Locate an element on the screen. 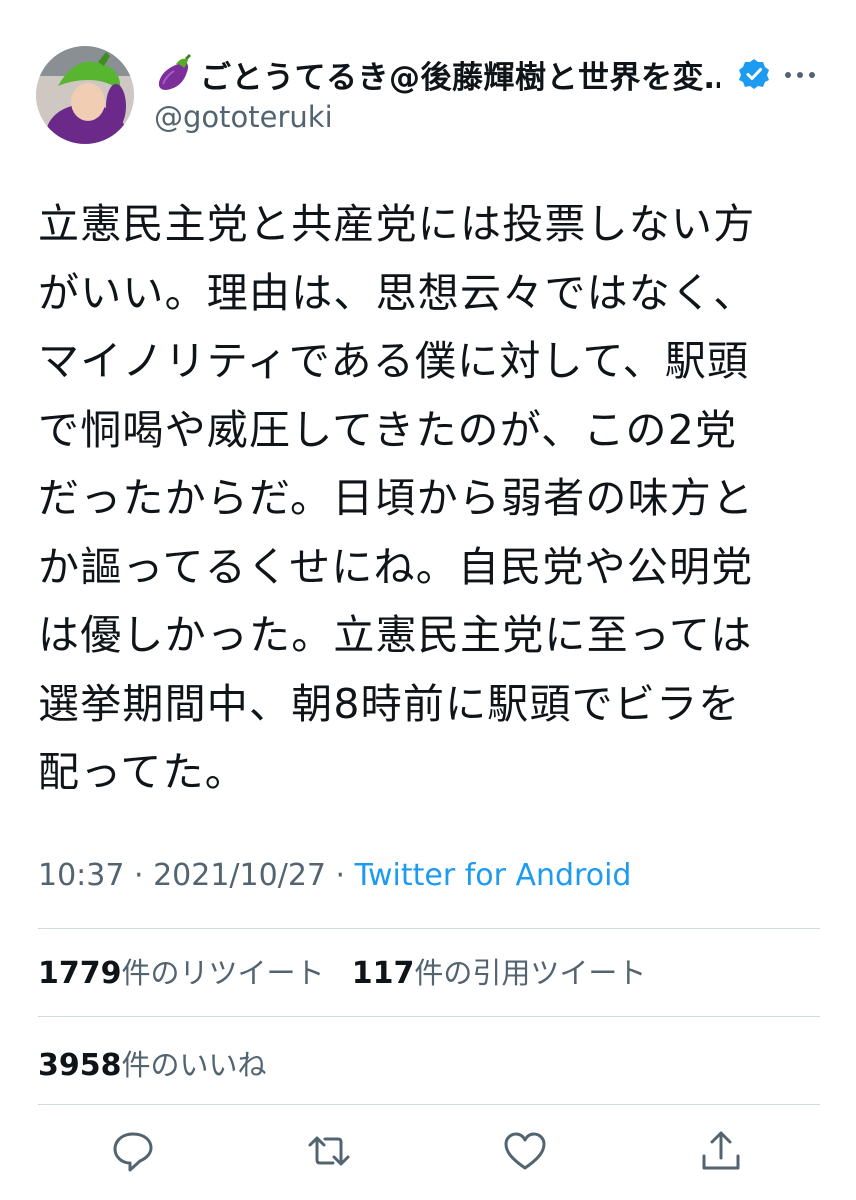 The width and height of the screenshot is (856, 1200). likes-stat: 3958件のいいね is located at coordinates (152, 1065).